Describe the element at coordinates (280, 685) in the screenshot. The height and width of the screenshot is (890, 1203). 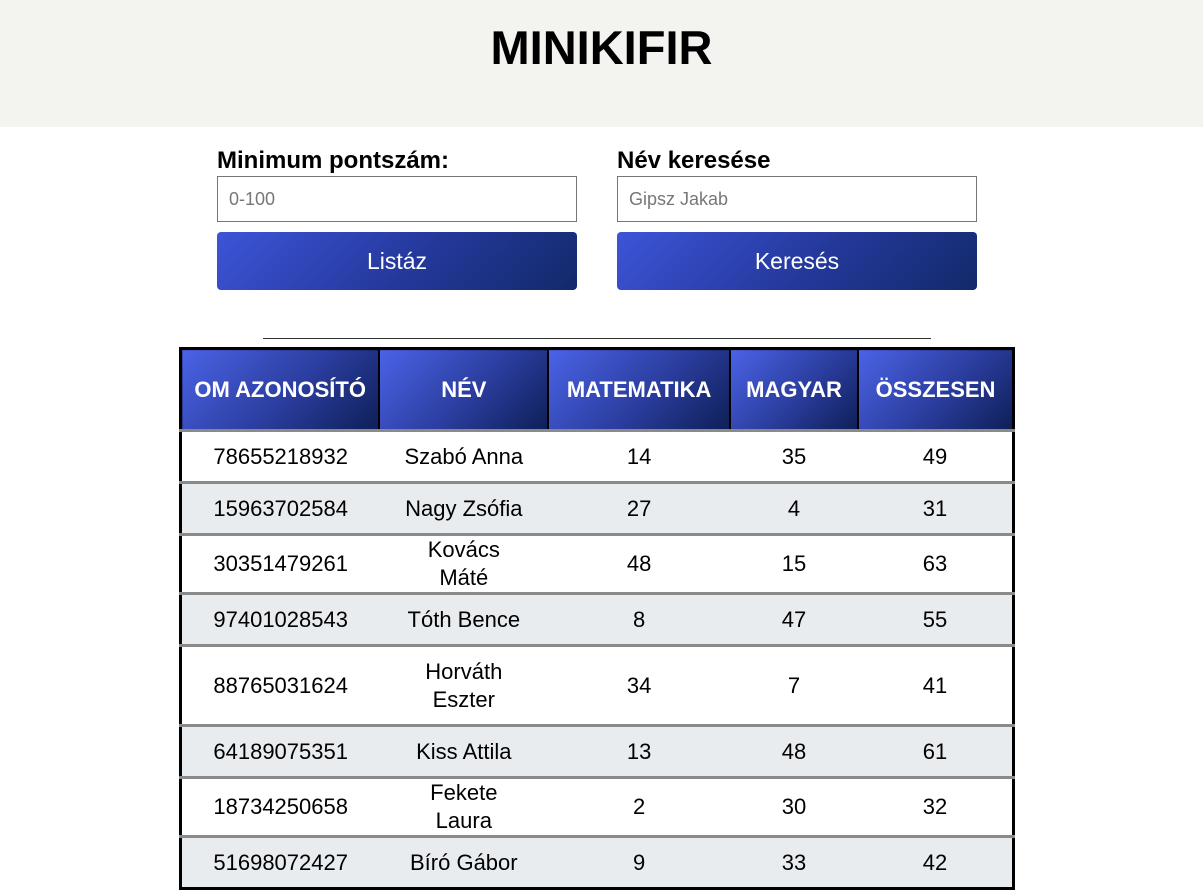
I see `cell-om: 88765031624` at that location.